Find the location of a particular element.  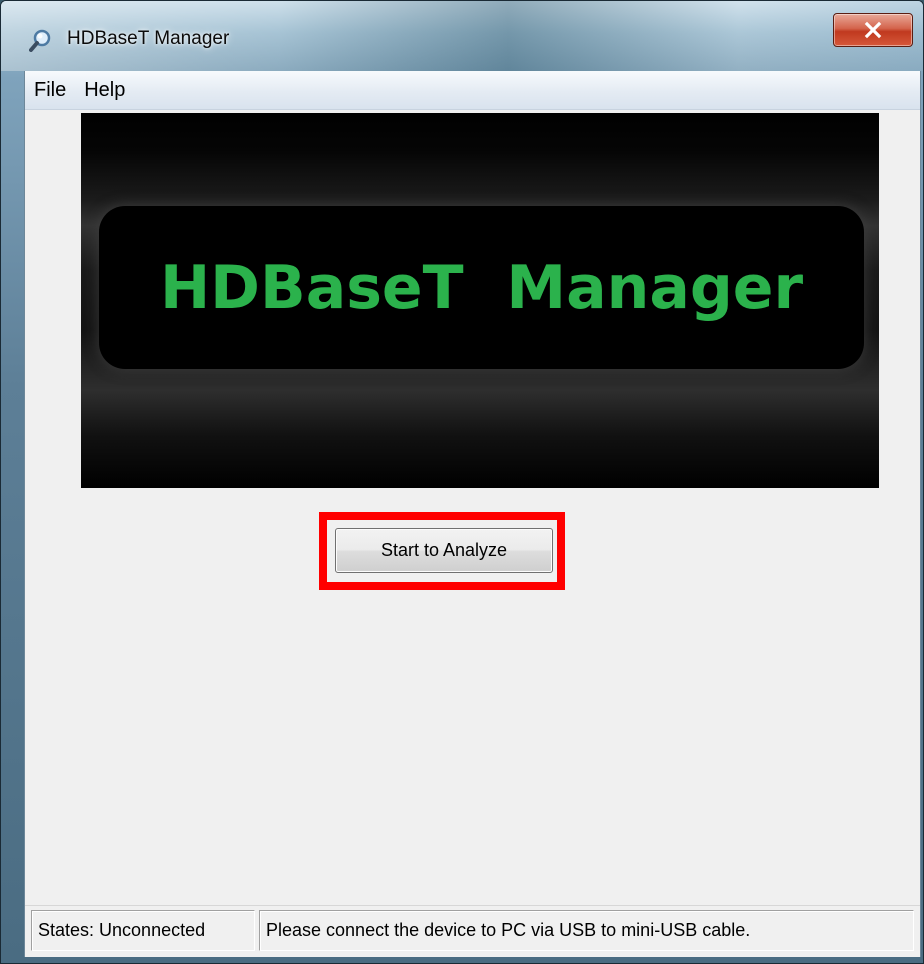

banner-plate: HDBaseT Manager is located at coordinates (481, 287).